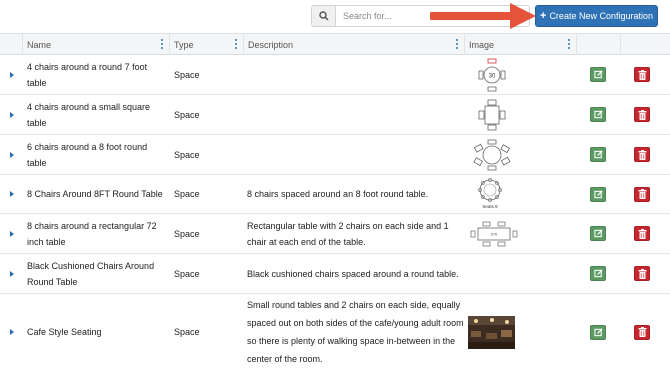 The image size is (670, 371). I want to click on annotation-arrow-icon, so click(483, 16).